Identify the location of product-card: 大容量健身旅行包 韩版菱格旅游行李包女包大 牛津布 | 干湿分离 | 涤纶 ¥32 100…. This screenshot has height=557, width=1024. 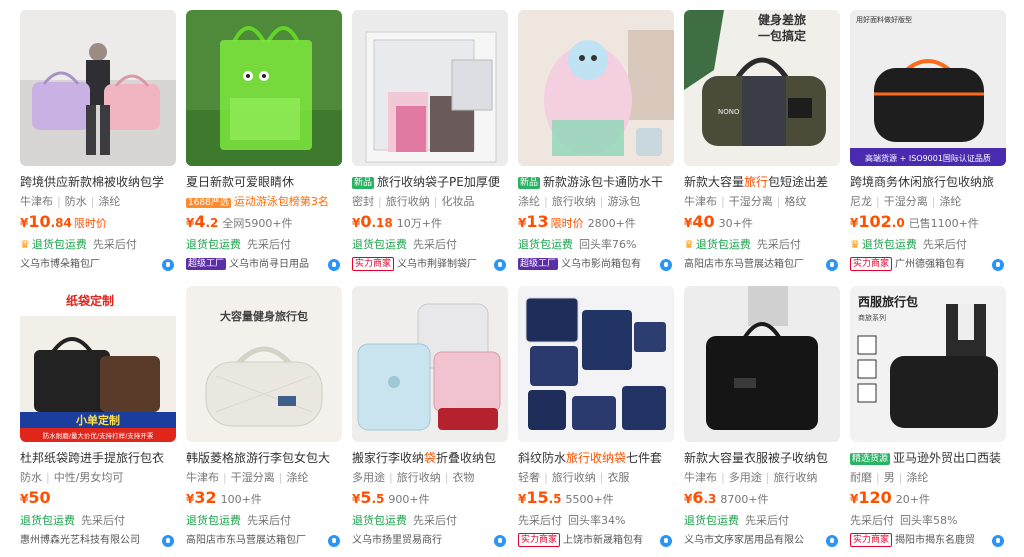
(264, 421).